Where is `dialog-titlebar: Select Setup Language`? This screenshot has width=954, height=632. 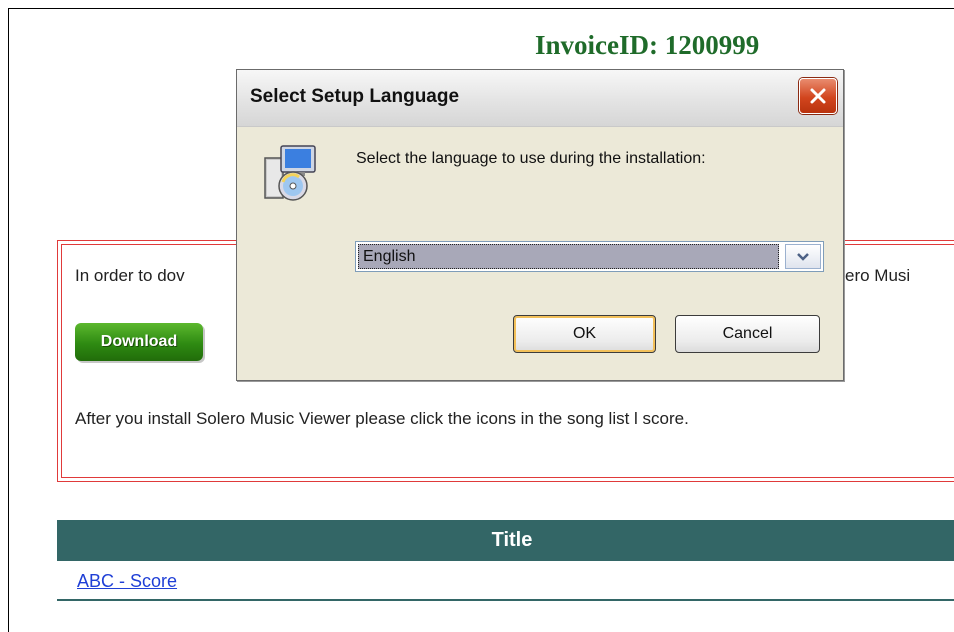 dialog-titlebar: Select Setup Language is located at coordinates (540, 98).